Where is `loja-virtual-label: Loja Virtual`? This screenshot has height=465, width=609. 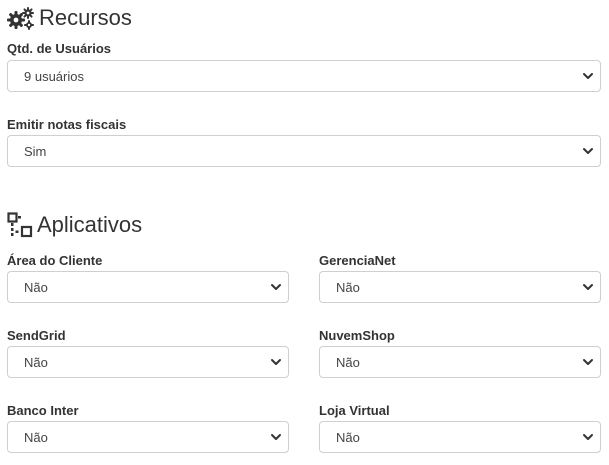
loja-virtual-label: Loja Virtual is located at coordinates (354, 410).